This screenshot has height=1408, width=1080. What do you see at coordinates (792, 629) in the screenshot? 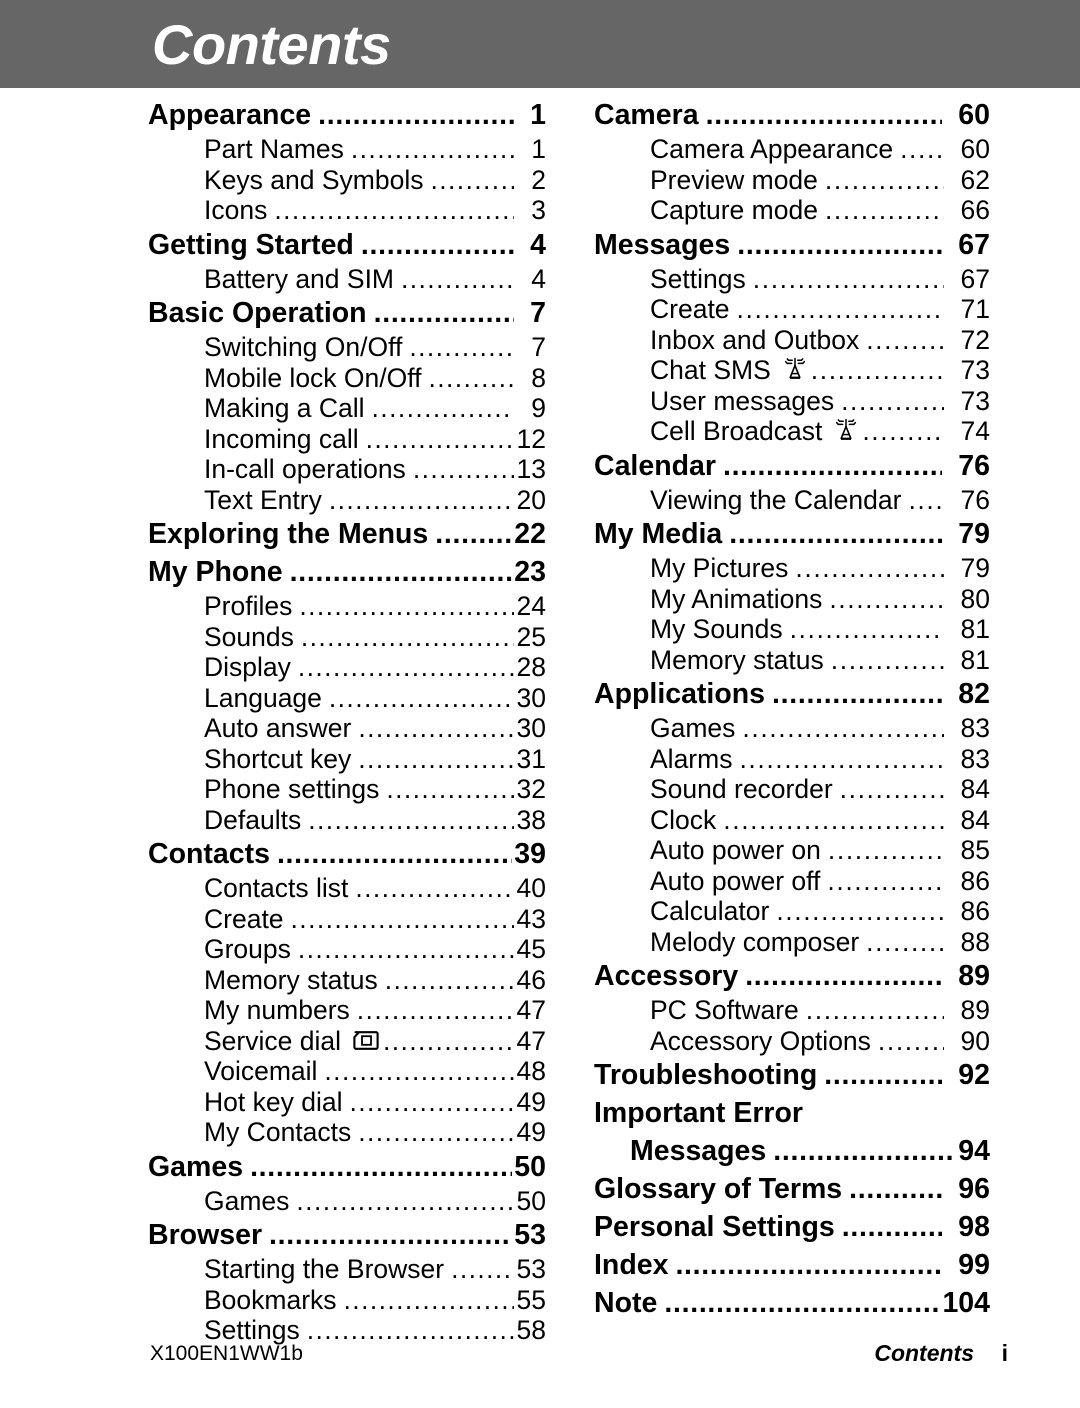
I see `toc-item-row: My Sounds 81` at bounding box center [792, 629].